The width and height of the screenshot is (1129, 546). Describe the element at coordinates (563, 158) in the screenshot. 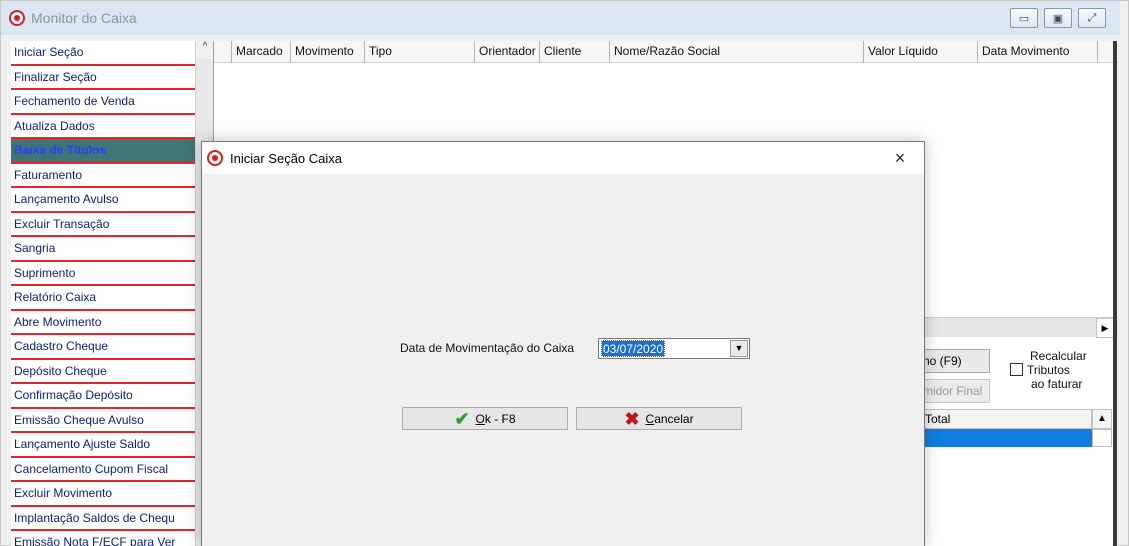

I see `dialog-titlebar: Iniciar Seção Caixa ×` at that location.